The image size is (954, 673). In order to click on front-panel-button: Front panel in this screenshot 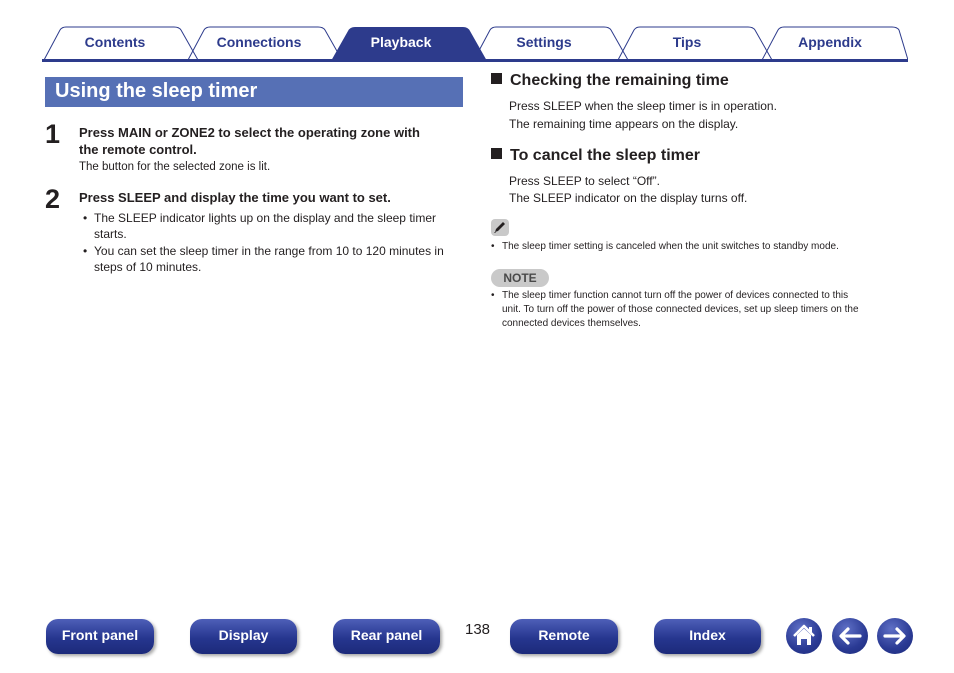, I will do `click(100, 636)`.